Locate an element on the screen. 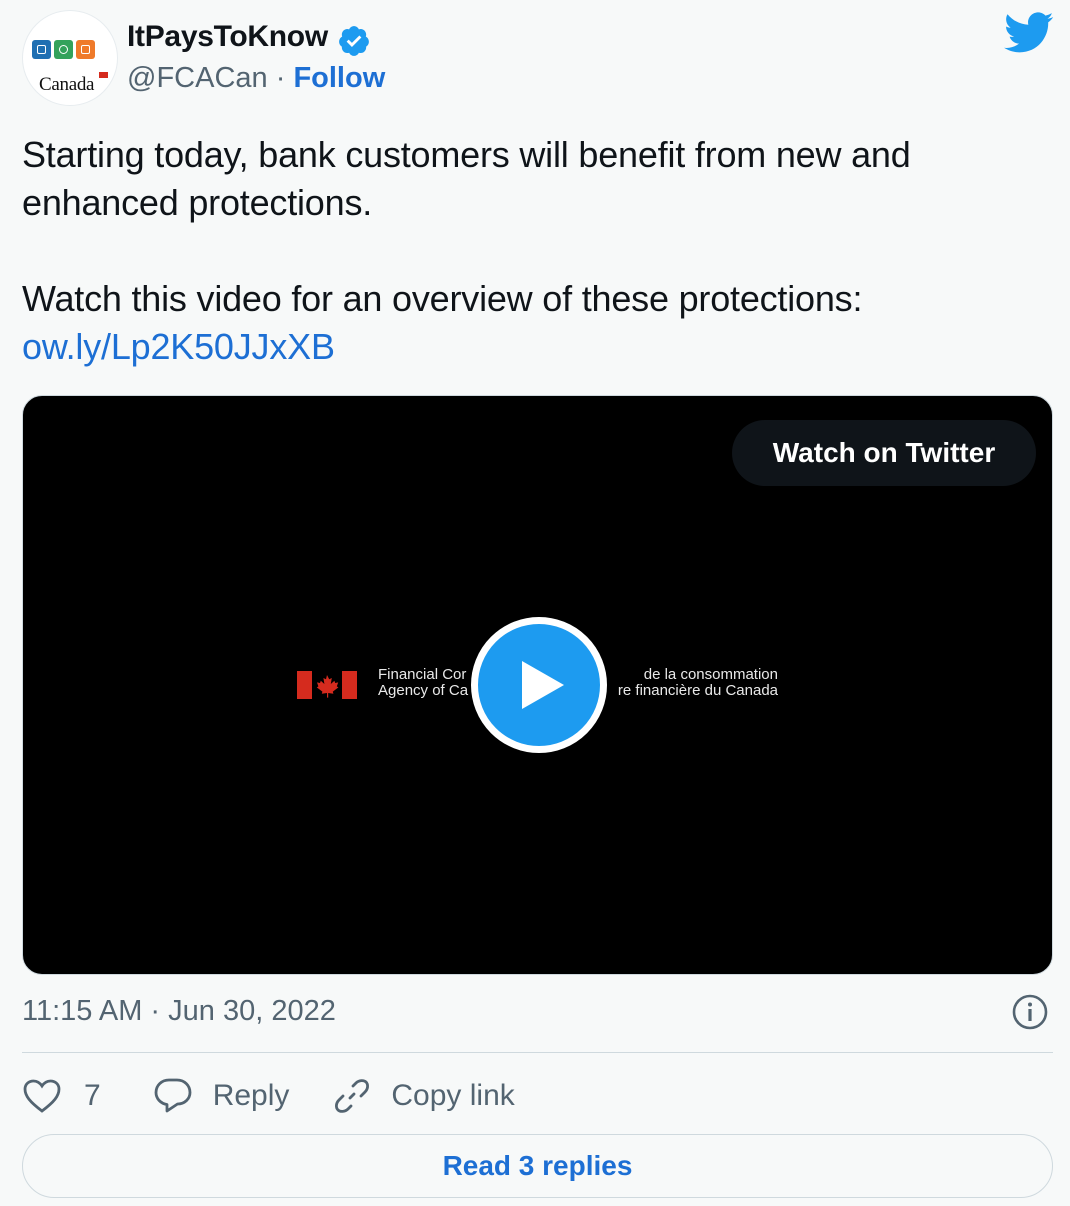  like-count: 7 is located at coordinates (92, 1095).